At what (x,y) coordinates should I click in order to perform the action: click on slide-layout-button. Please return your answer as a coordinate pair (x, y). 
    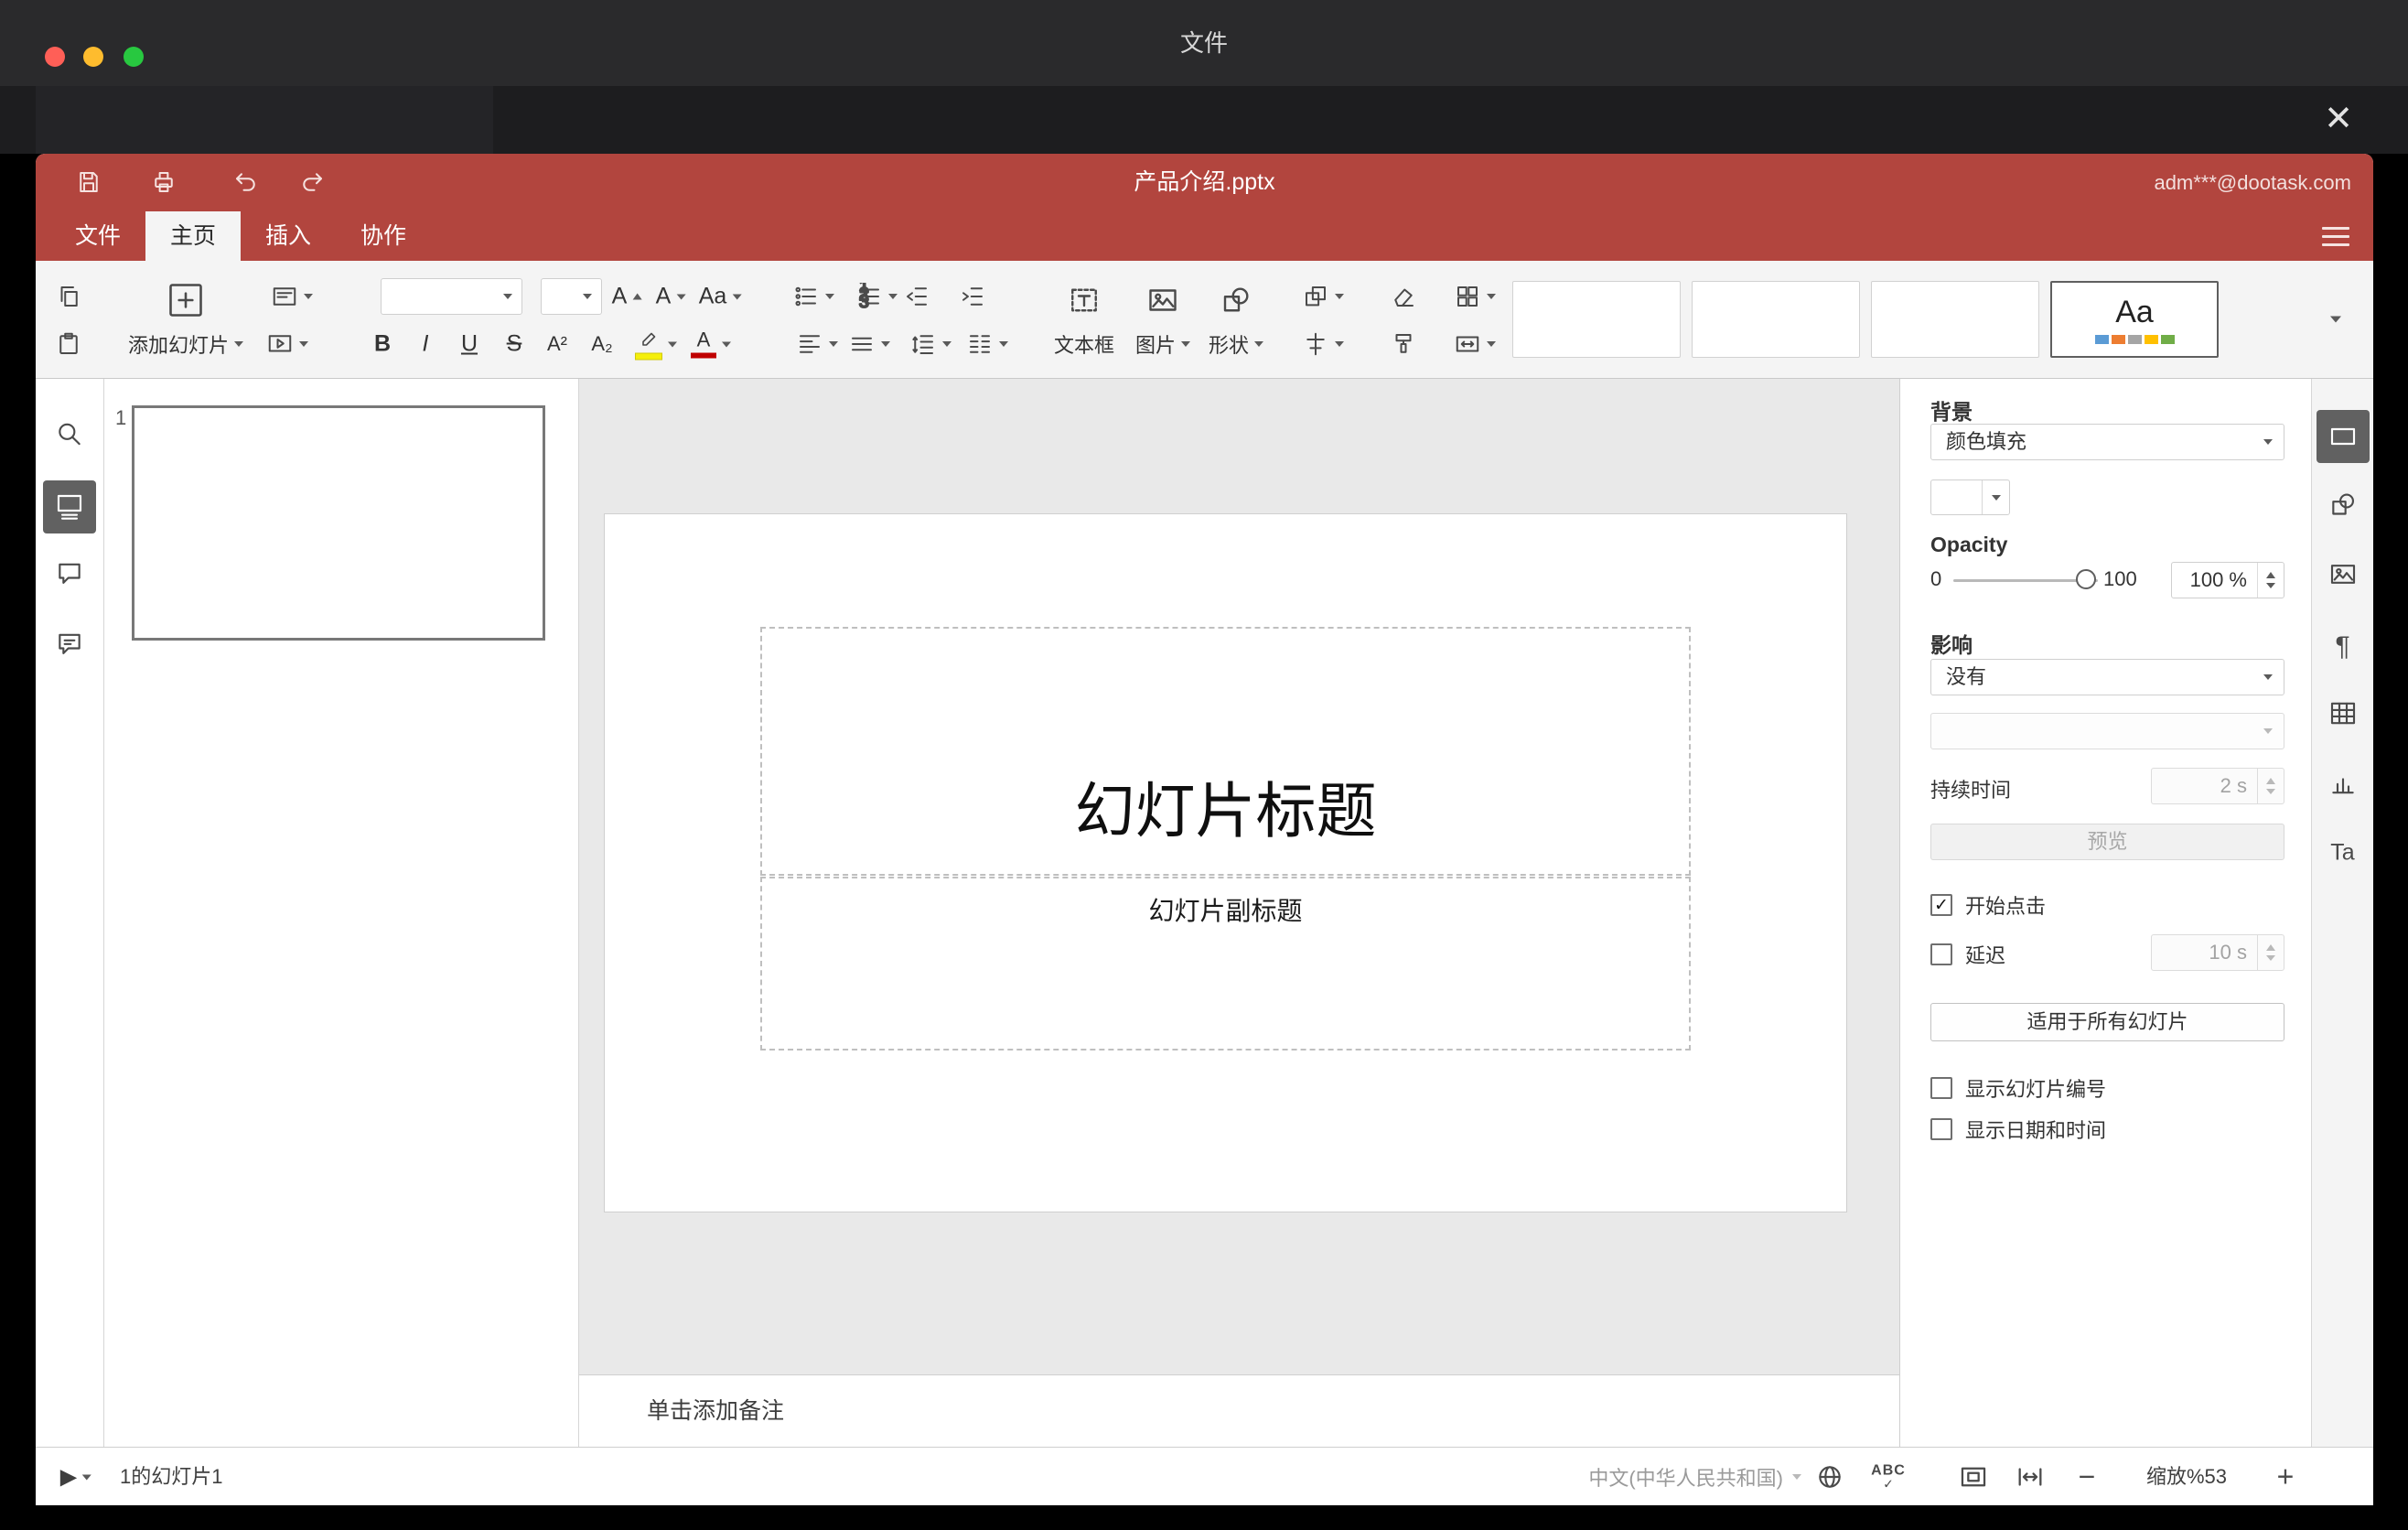
    Looking at the image, I should click on (292, 296).